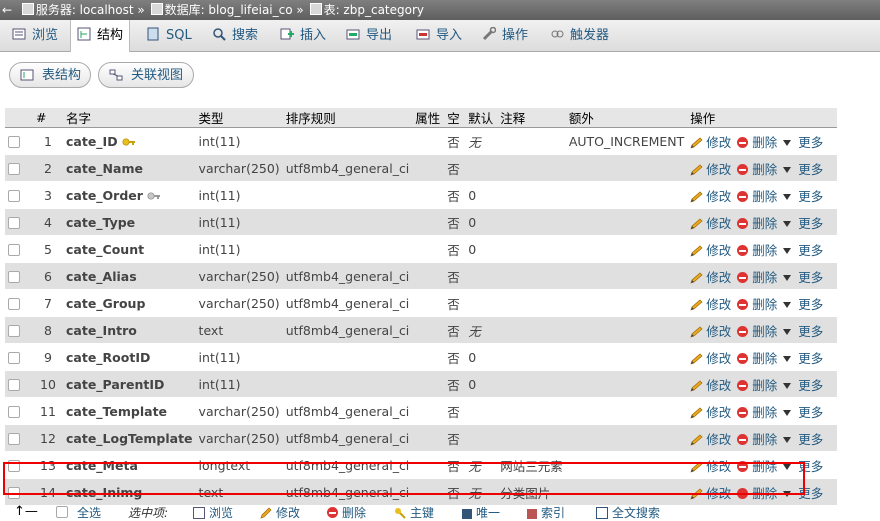  Describe the element at coordinates (626, 118) in the screenshot. I see `col-header-extra: 额外` at that location.